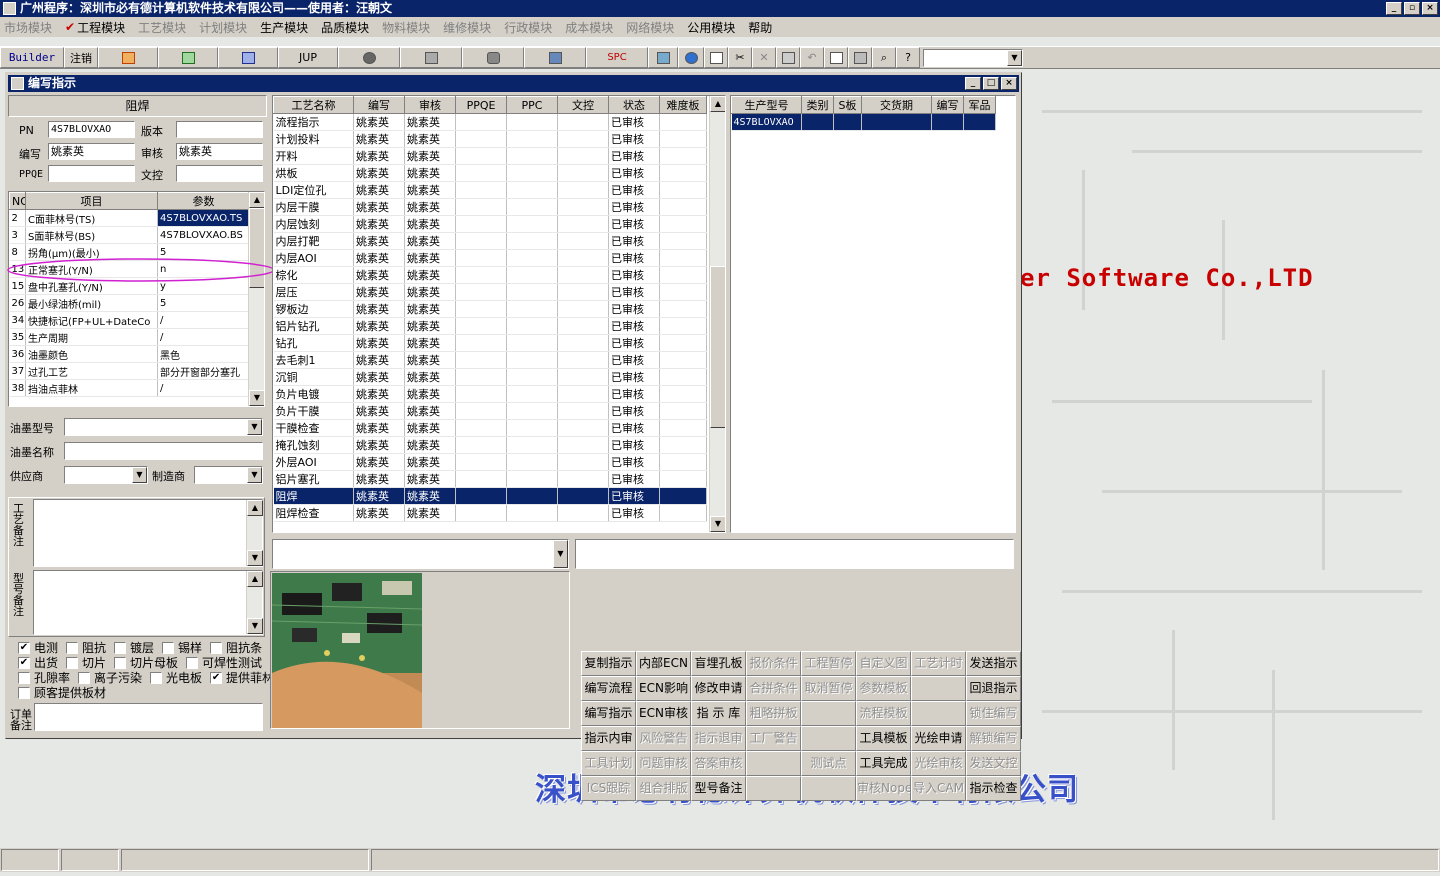 This screenshot has height=876, width=1440. I want to click on app-close-button: ×, so click(1430, 8).